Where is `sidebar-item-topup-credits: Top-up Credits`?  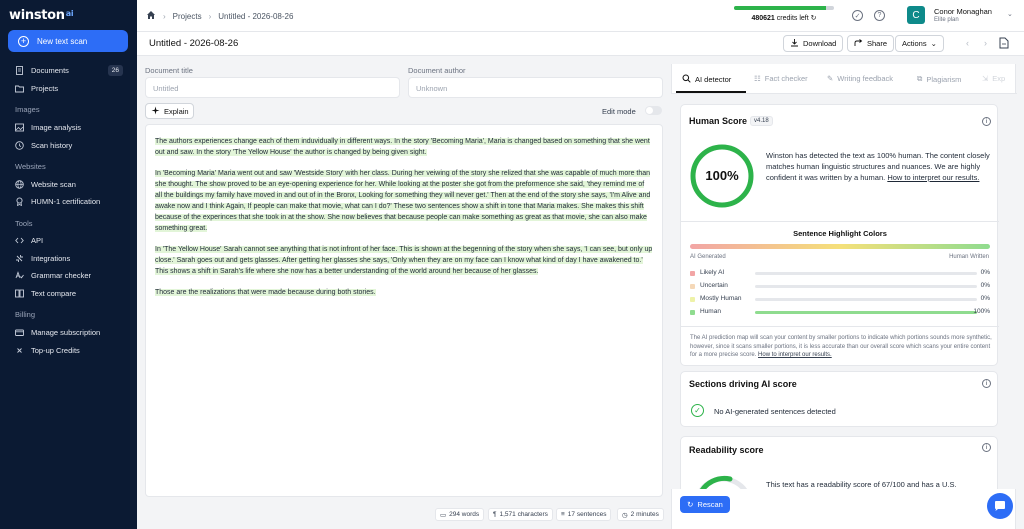 sidebar-item-topup-credits: Top-up Credits is located at coordinates (70, 350).